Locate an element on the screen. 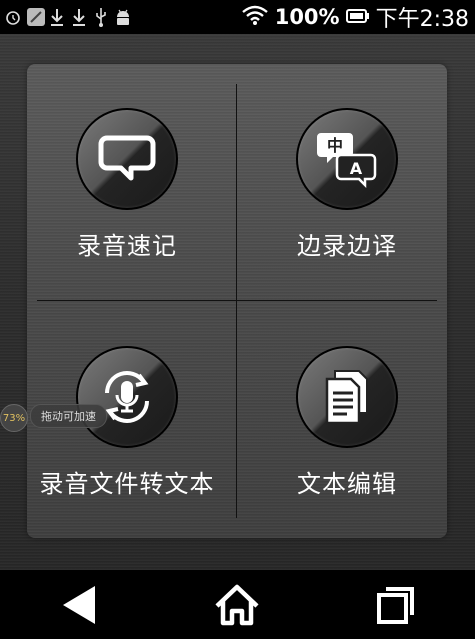  wifi-icon is located at coordinates (255, 17).